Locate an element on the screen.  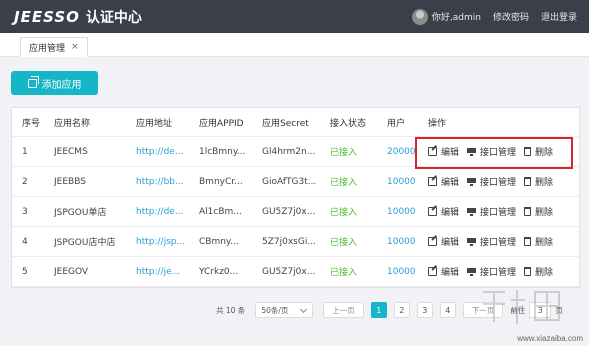
add-app-label: 添加应用 is located at coordinates (61, 85).